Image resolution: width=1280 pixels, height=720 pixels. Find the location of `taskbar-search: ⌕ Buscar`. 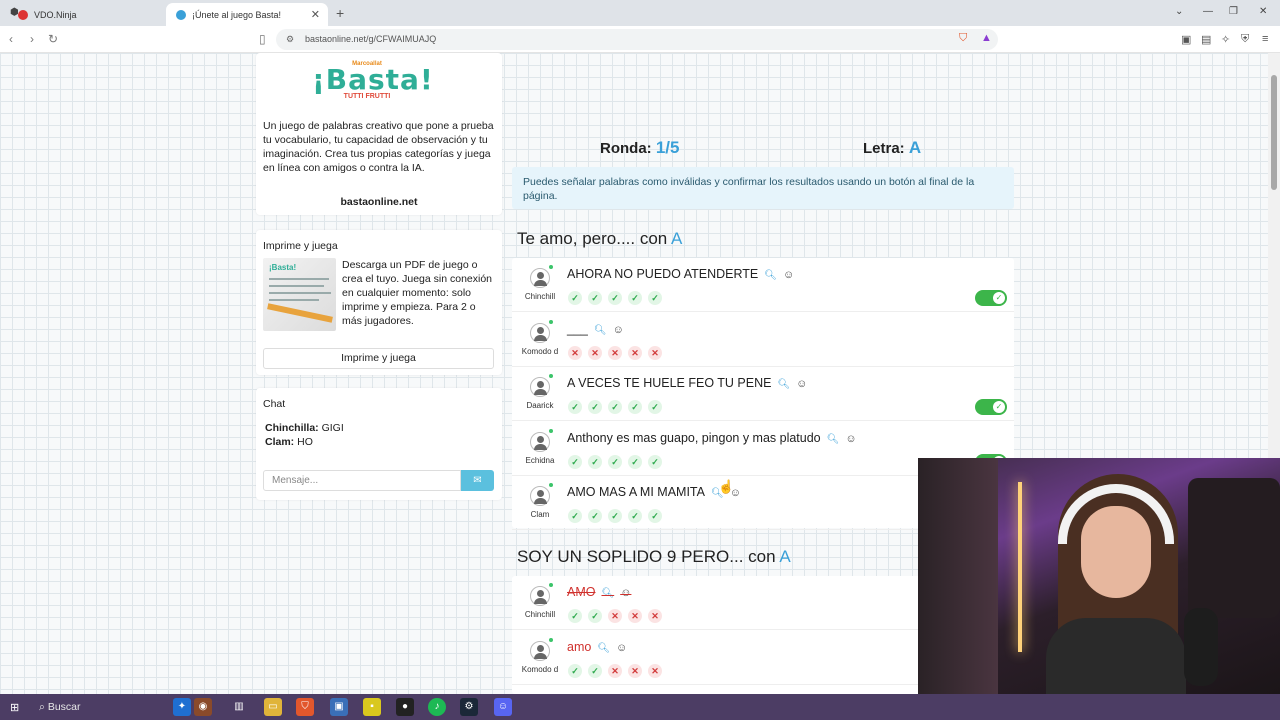

taskbar-search: ⌕ Buscar is located at coordinates (98, 707).